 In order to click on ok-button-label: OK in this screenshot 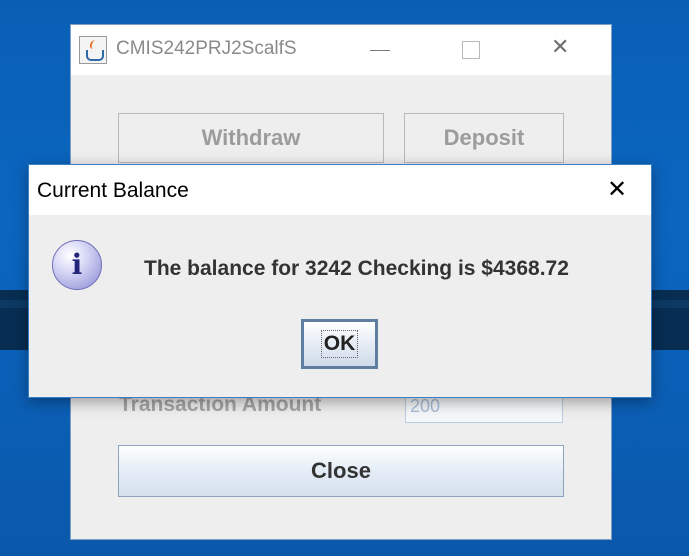, I will do `click(339, 344)`.